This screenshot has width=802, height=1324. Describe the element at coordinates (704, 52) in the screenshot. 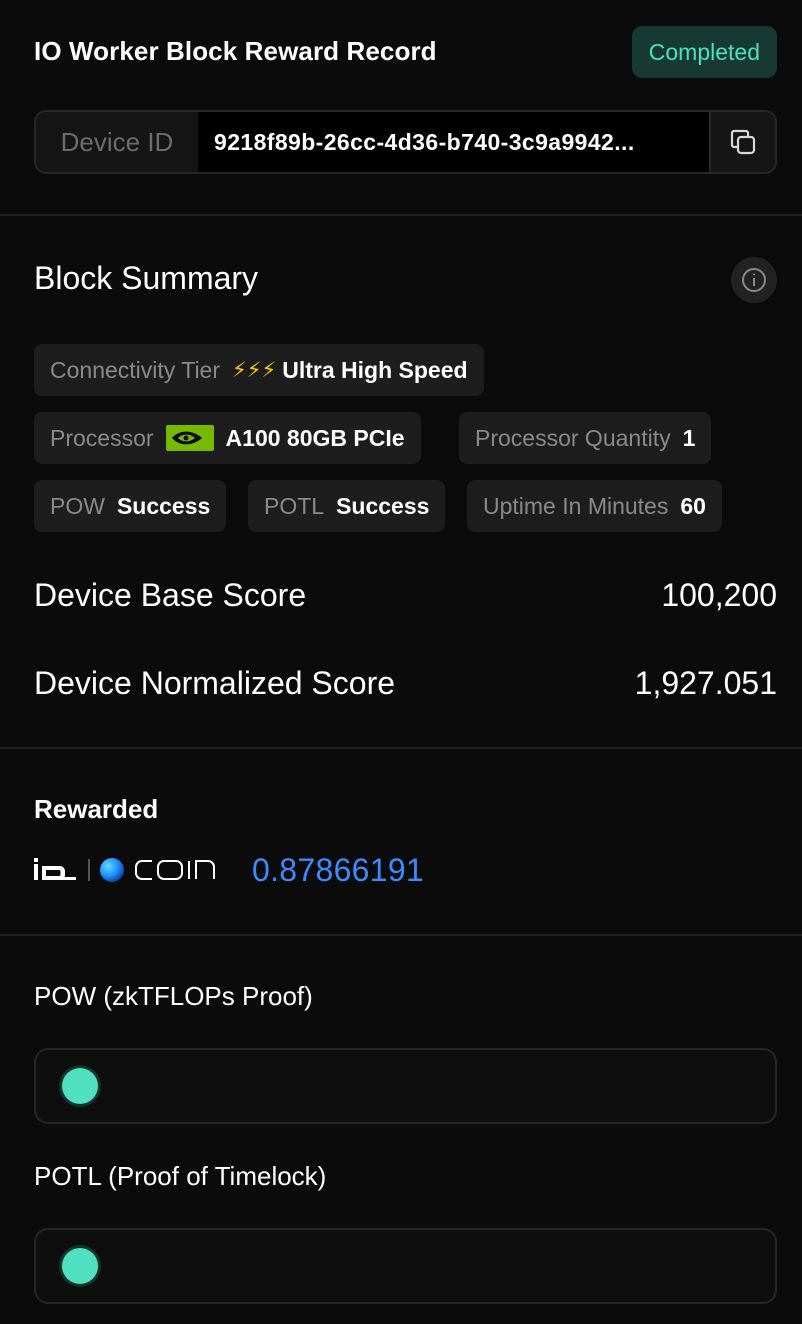

I see `status-badge: Completed` at that location.